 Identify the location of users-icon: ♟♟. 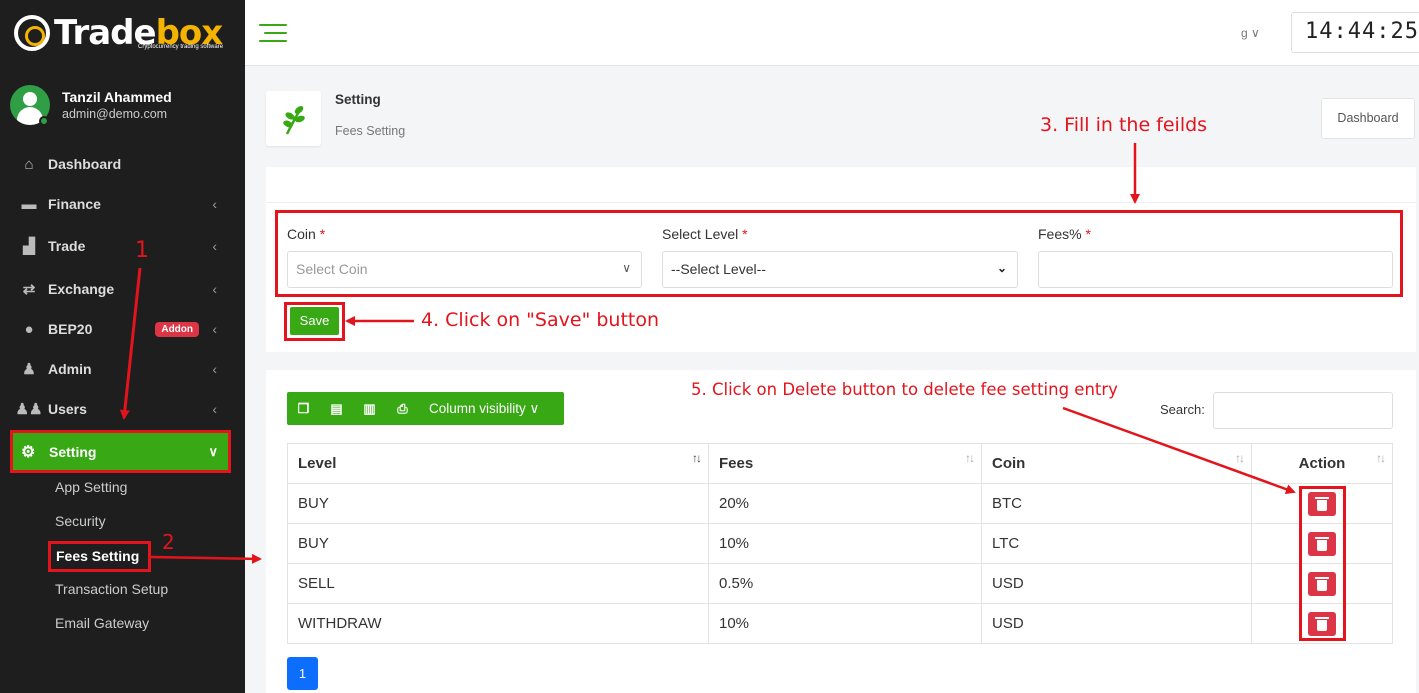
(29, 409).